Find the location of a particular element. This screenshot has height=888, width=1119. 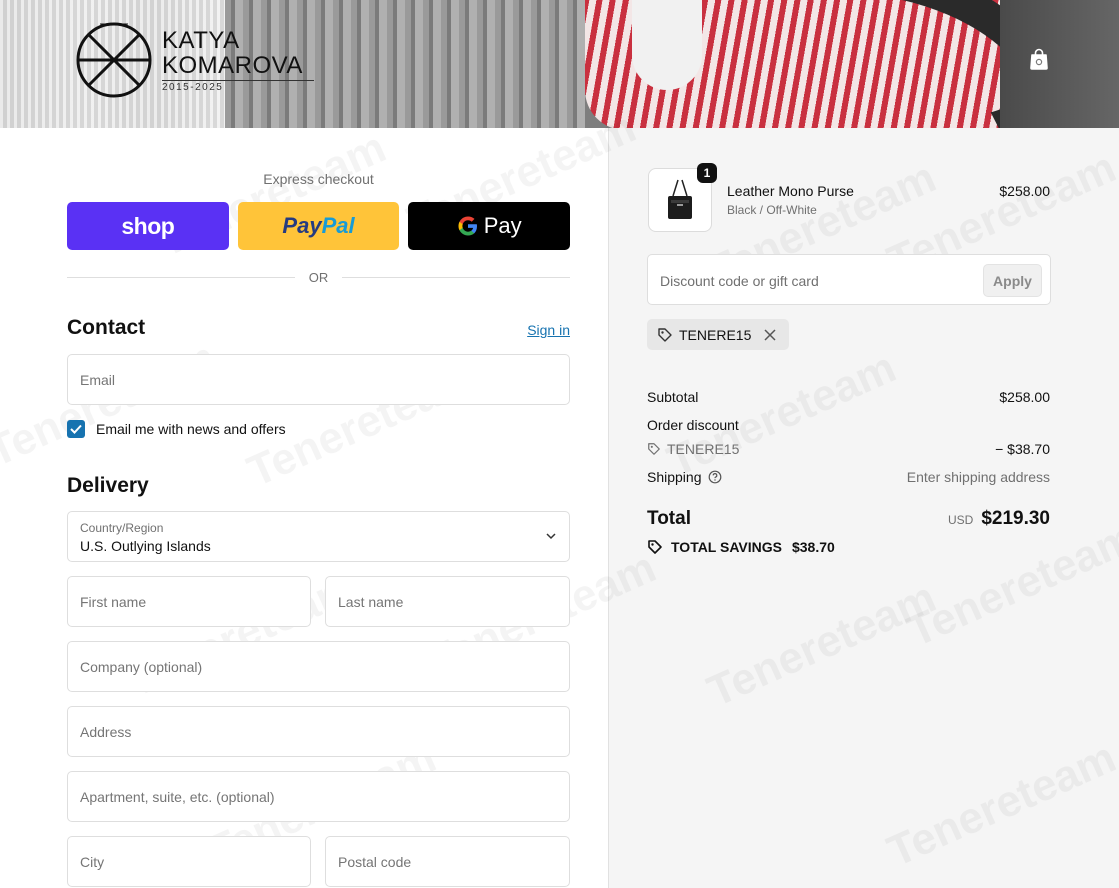

address-field is located at coordinates (318, 731).